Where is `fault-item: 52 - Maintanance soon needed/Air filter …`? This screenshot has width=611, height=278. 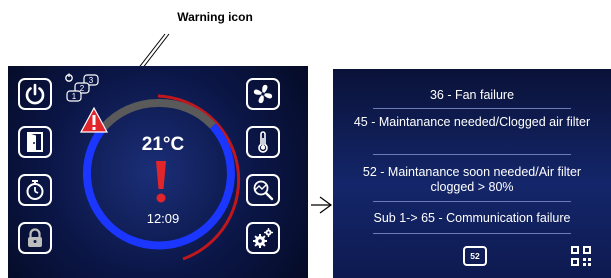
fault-item: 52 - Maintanance soon needed/Air filter … is located at coordinates (472, 180).